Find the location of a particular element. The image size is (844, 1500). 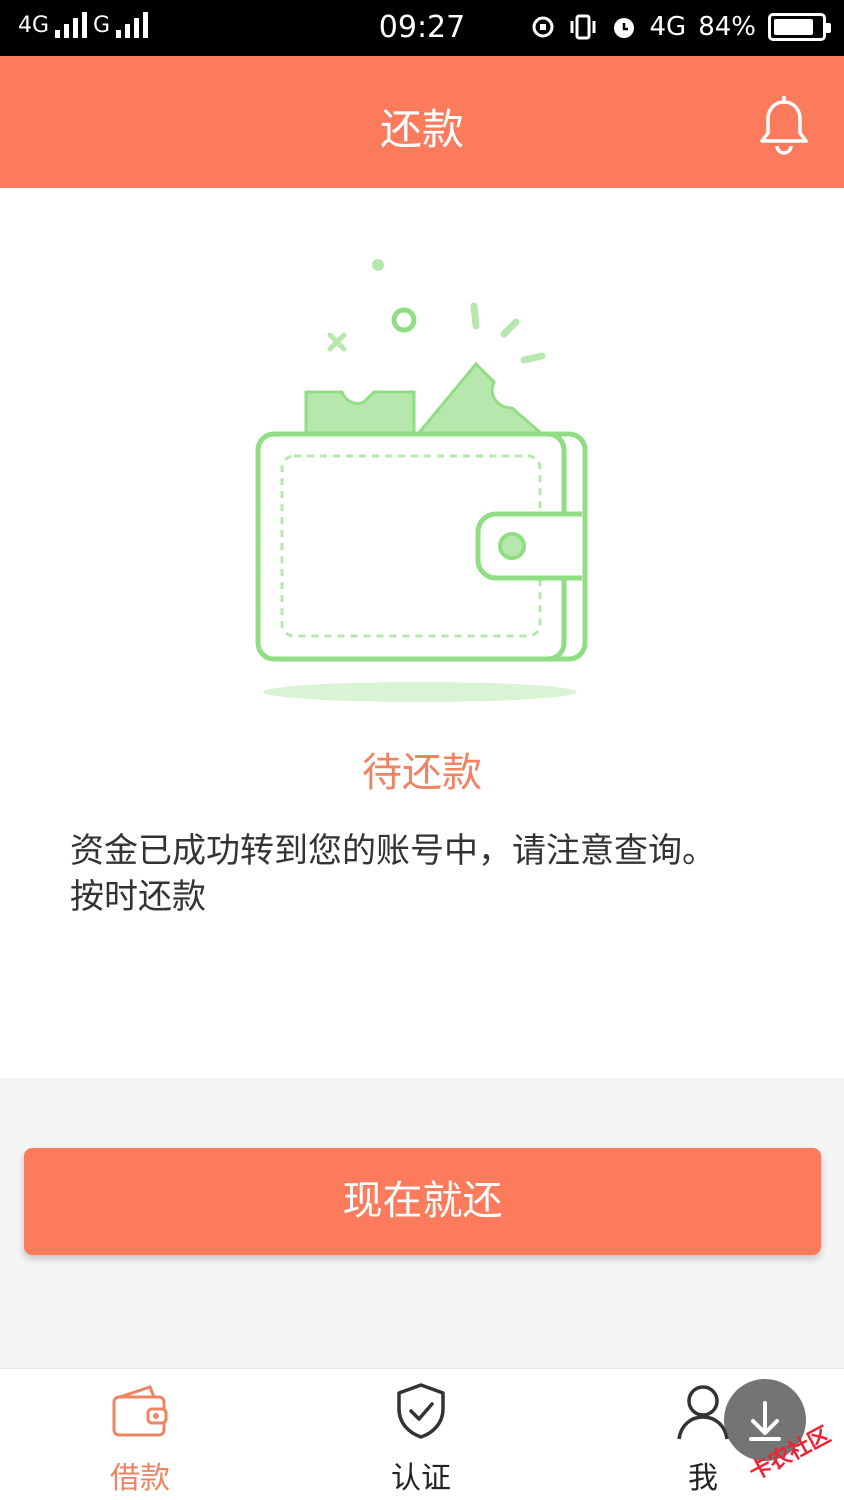

bottom-tab-bar: 借款 认证 我 is located at coordinates (422, 1434).